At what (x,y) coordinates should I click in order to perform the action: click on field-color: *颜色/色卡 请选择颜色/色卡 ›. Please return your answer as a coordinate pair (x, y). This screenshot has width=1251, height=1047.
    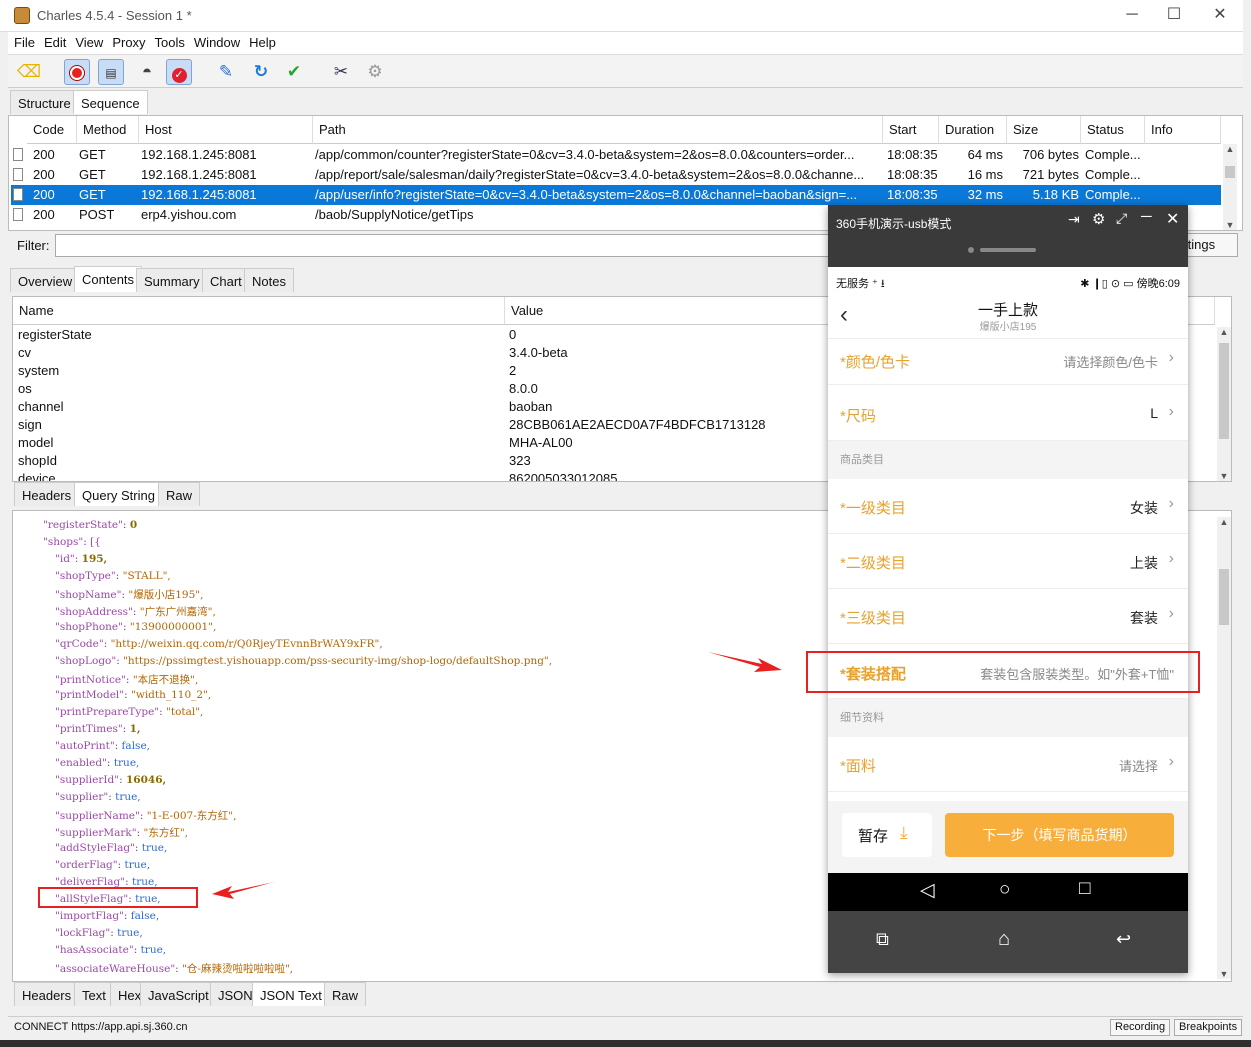
    Looking at the image, I should click on (1008, 362).